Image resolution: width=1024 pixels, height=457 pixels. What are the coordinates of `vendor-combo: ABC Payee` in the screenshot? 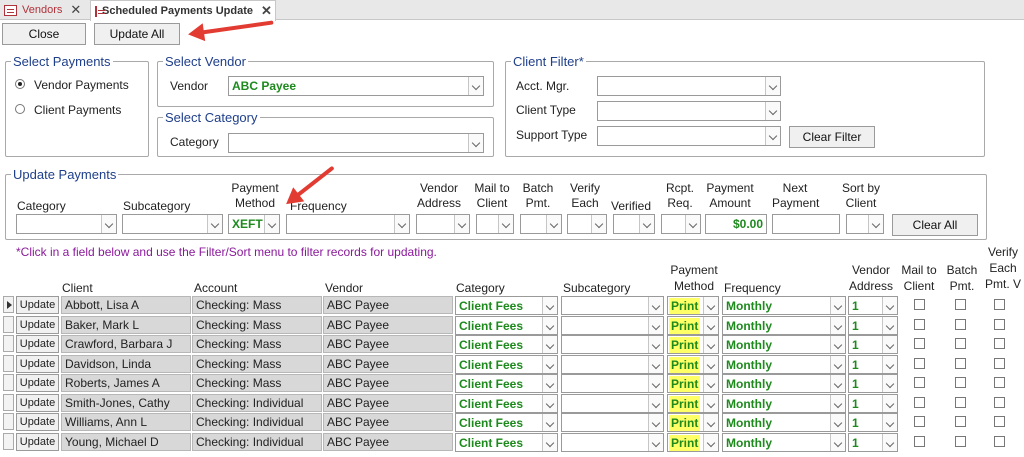 It's located at (356, 86).